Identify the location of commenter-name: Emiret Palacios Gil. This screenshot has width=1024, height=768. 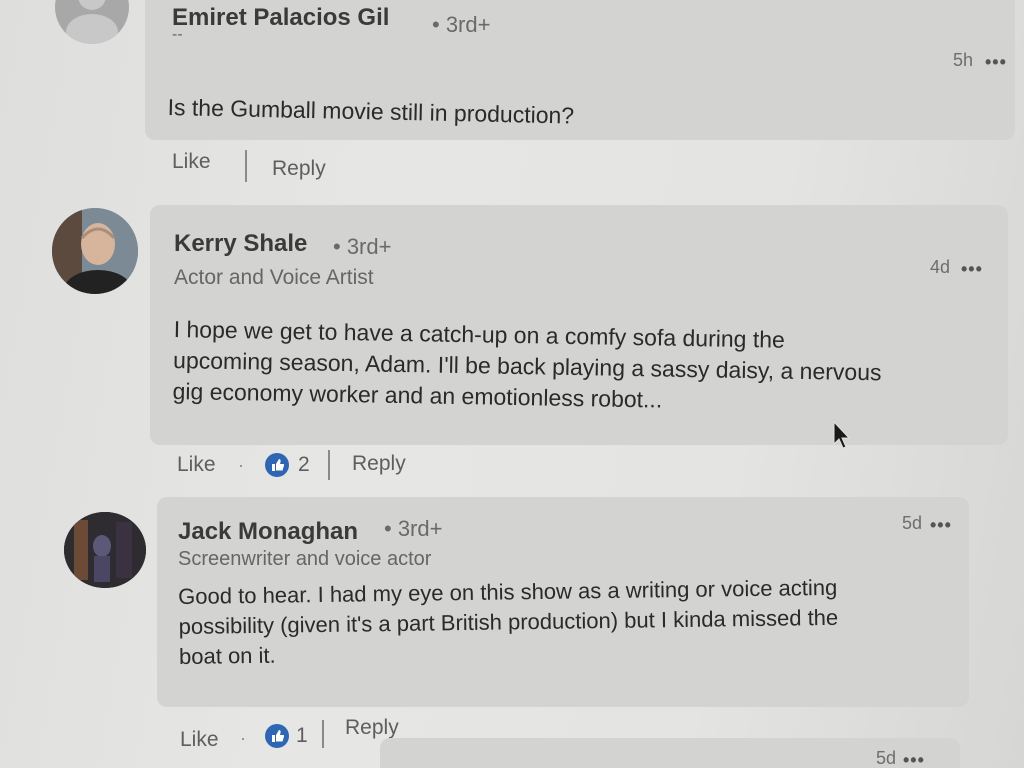
(280, 18).